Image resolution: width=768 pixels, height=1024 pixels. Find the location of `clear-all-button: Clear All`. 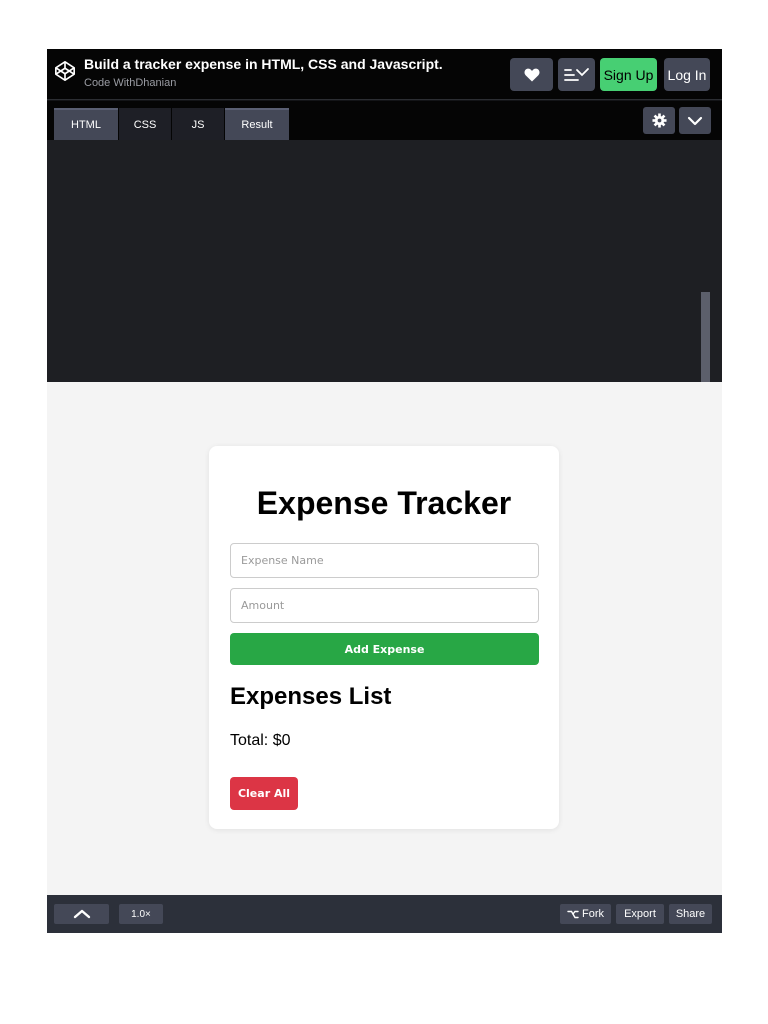

clear-all-button: Clear All is located at coordinates (264, 793).